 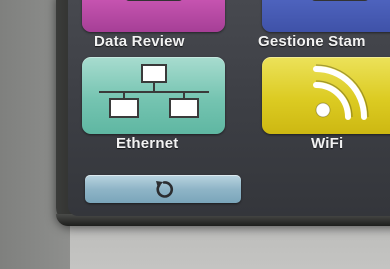 What do you see at coordinates (147, 143) in the screenshot?
I see `tile-label-ethernet: Ethernet` at bounding box center [147, 143].